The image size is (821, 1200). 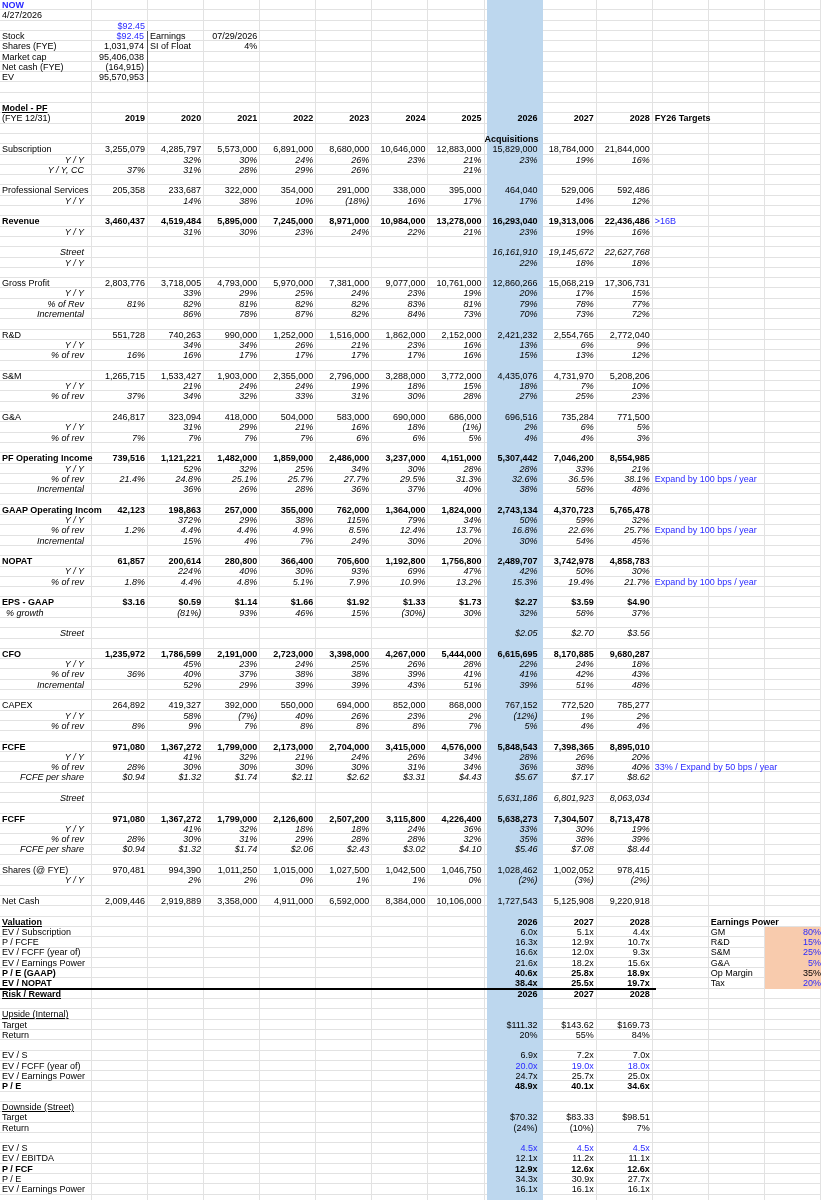 I want to click on number-value: 22%, so click(x=529, y=664).